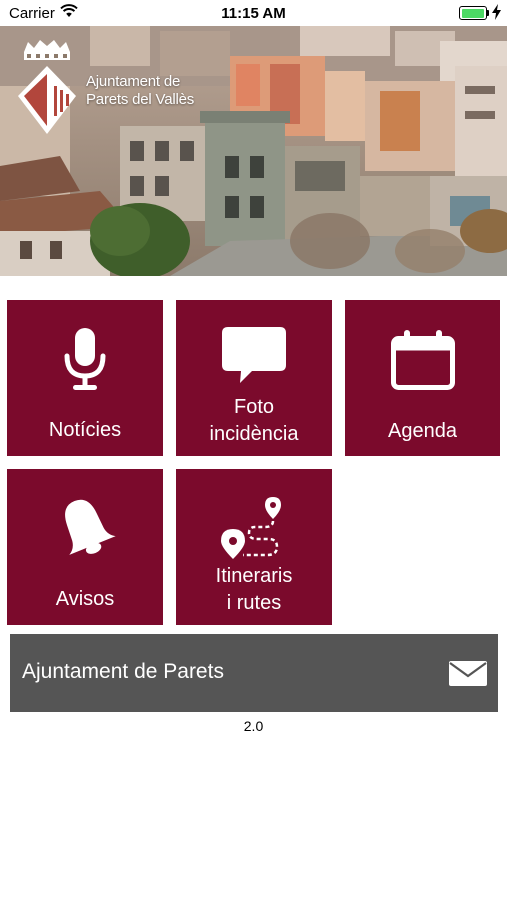 The height and width of the screenshot is (900, 507). Describe the element at coordinates (254, 673) in the screenshot. I see `contact-ajuntament-button: Ajuntament de Parets` at that location.